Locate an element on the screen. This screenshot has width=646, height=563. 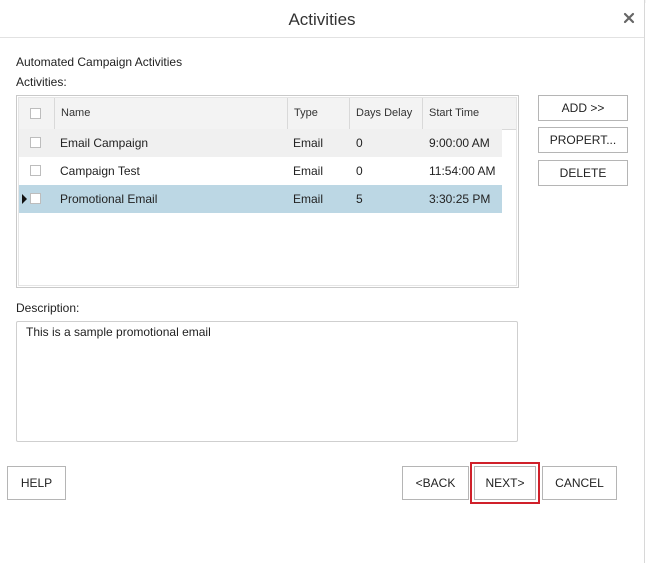
column-header-type: Type is located at coordinates (319, 113).